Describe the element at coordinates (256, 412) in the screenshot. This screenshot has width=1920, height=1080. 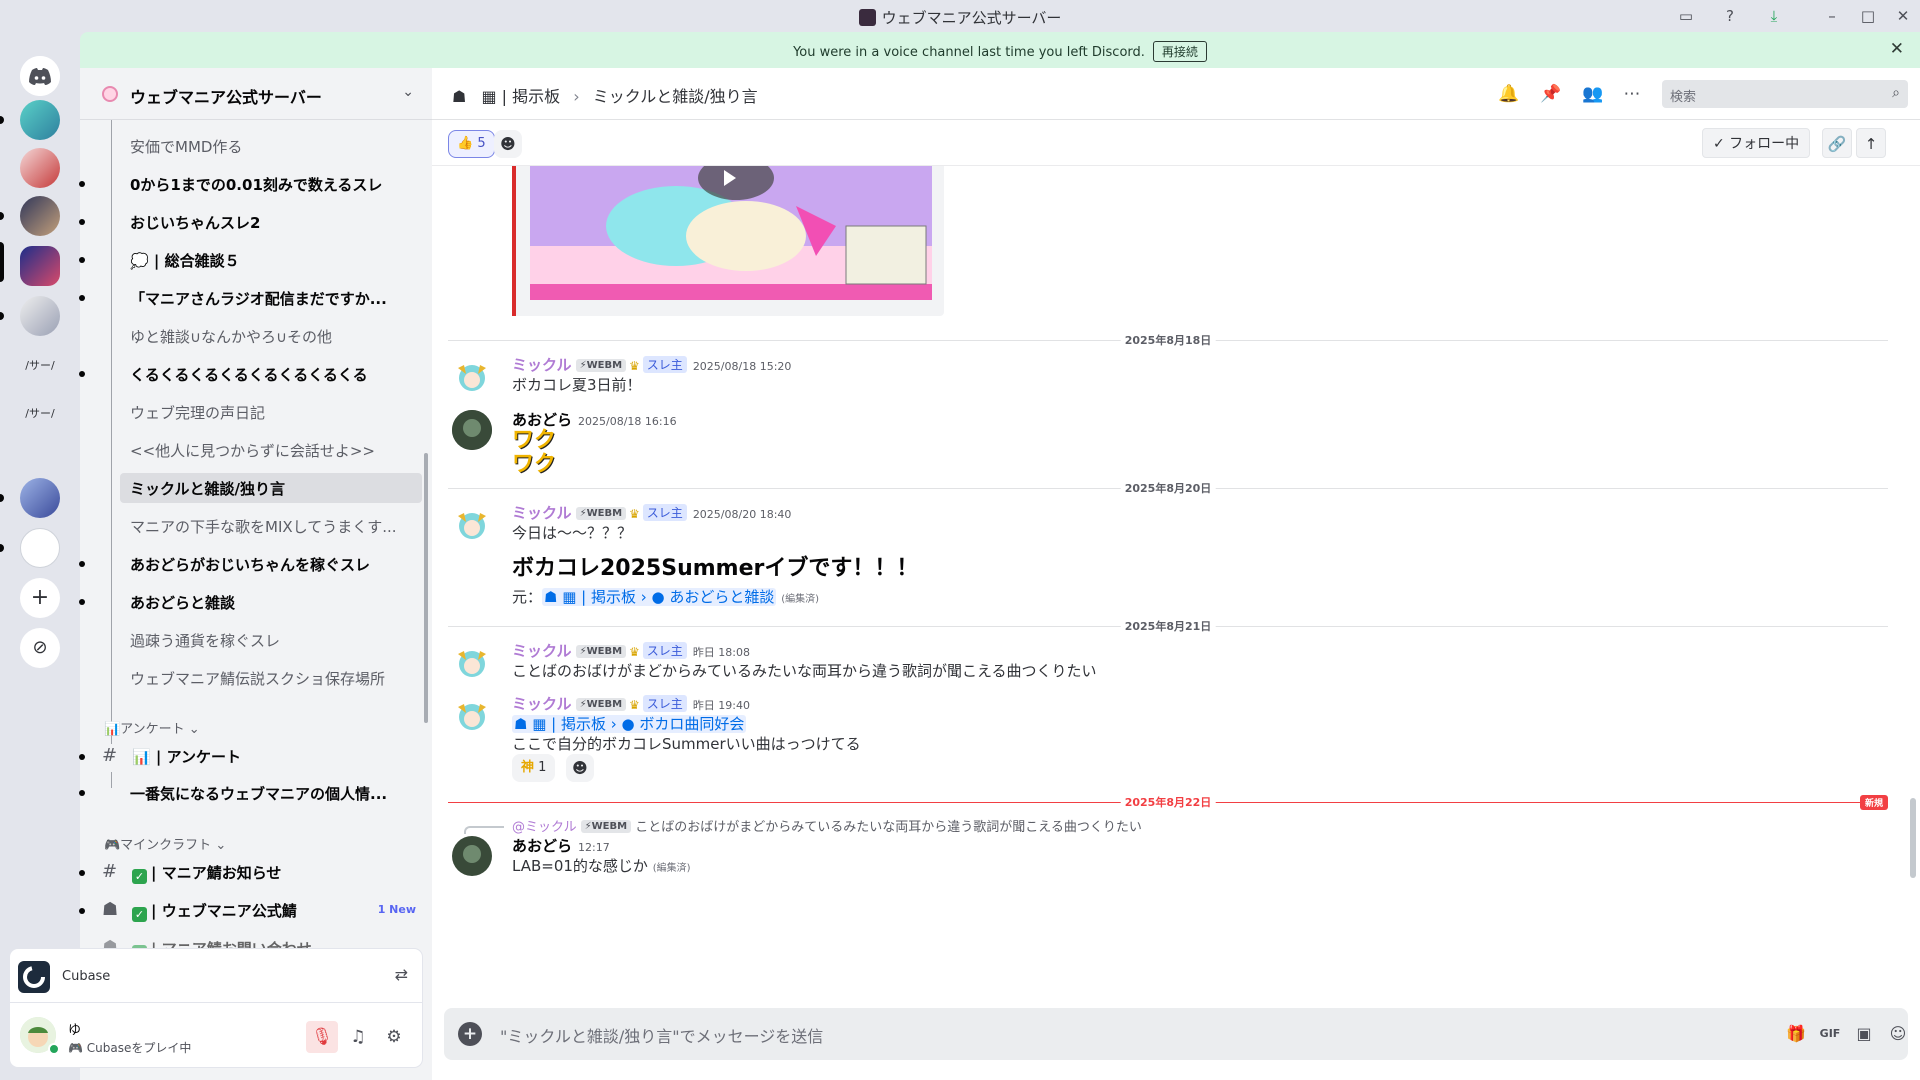
I see `thread-item: ウェブ完理の声日記` at that location.